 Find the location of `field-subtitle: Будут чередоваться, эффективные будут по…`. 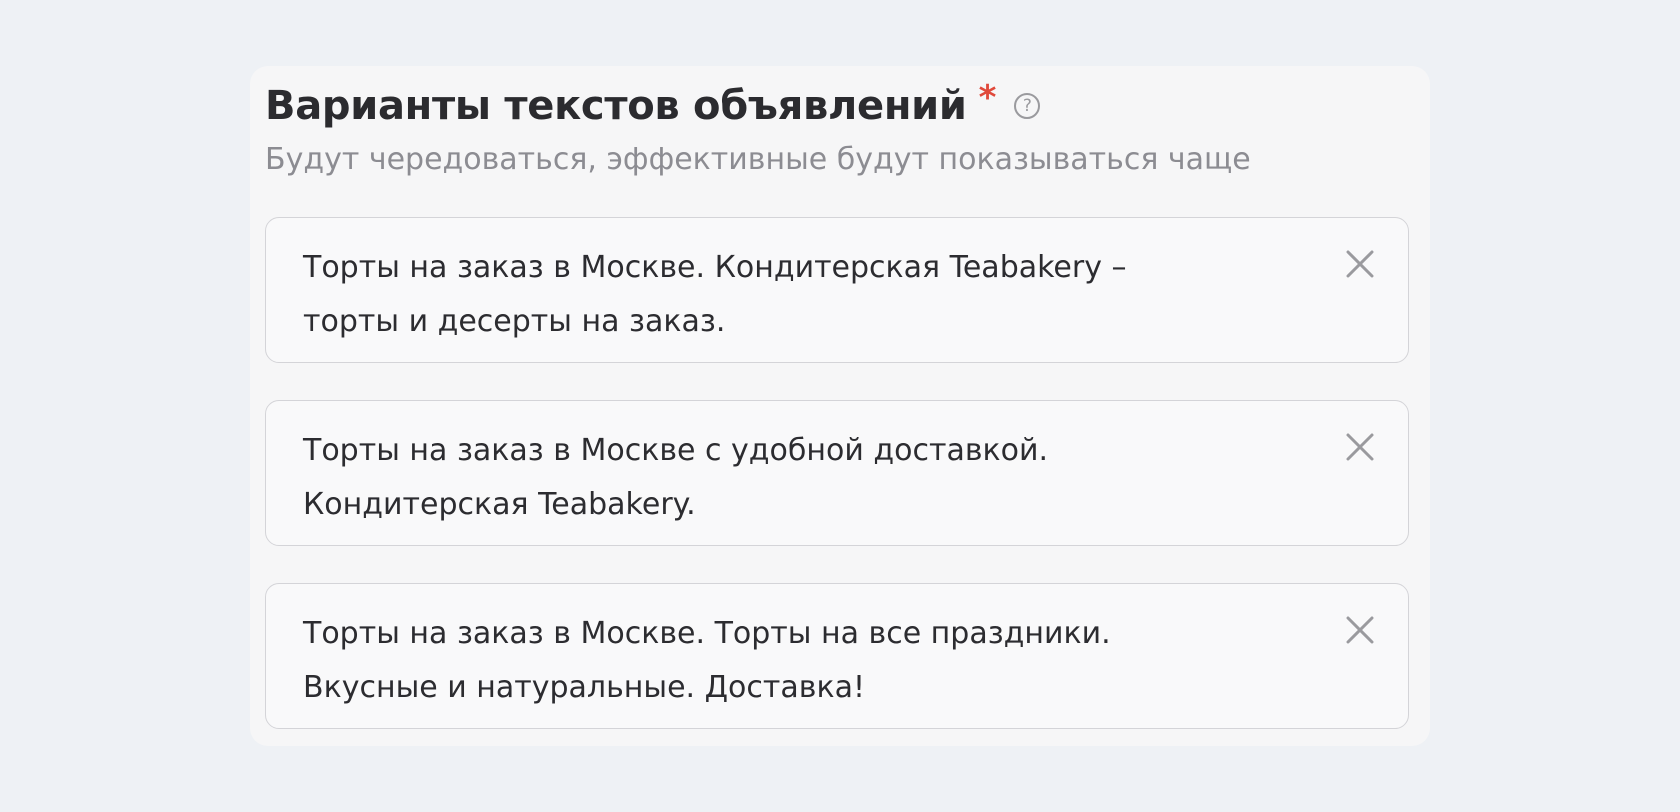

field-subtitle: Будут чередоваться, эффективные будут по… is located at coordinates (758, 159).